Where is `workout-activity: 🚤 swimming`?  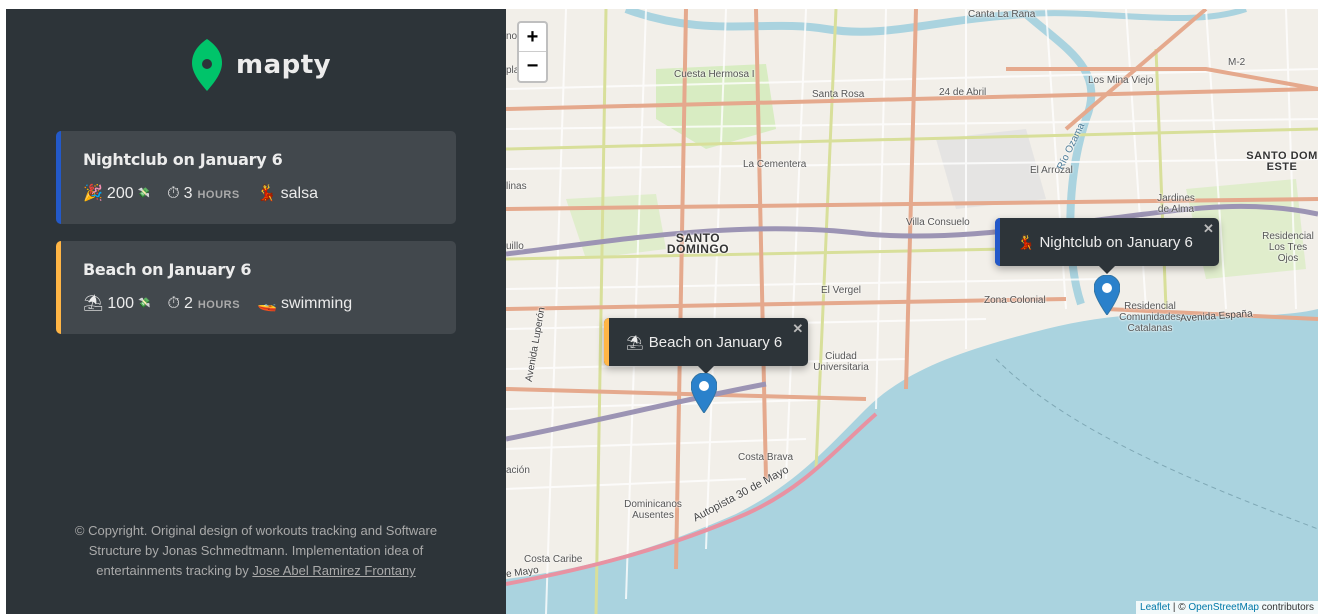
workout-activity: 🚤 swimming is located at coordinates (304, 304).